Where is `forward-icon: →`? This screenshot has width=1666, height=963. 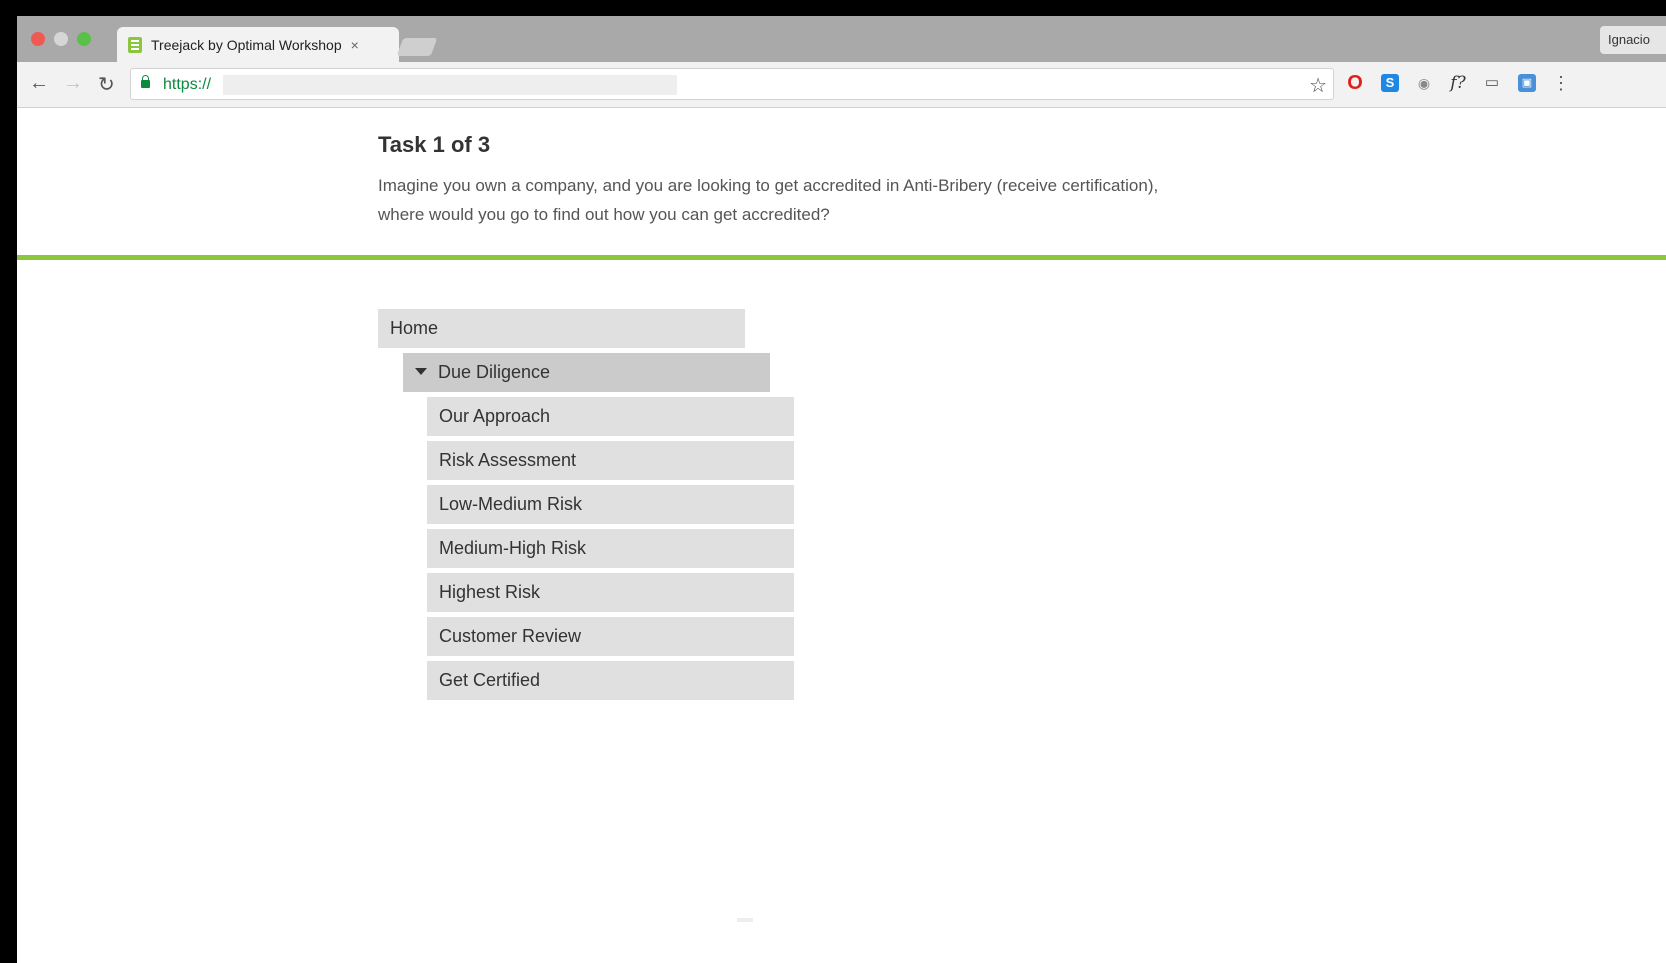
forward-icon: → is located at coordinates (73, 83).